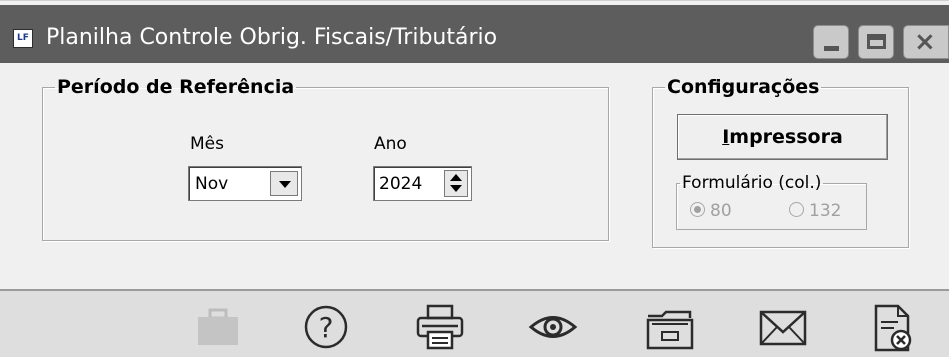 The width and height of the screenshot is (949, 357). I want to click on periodo-legend: Período de Referência, so click(176, 87).